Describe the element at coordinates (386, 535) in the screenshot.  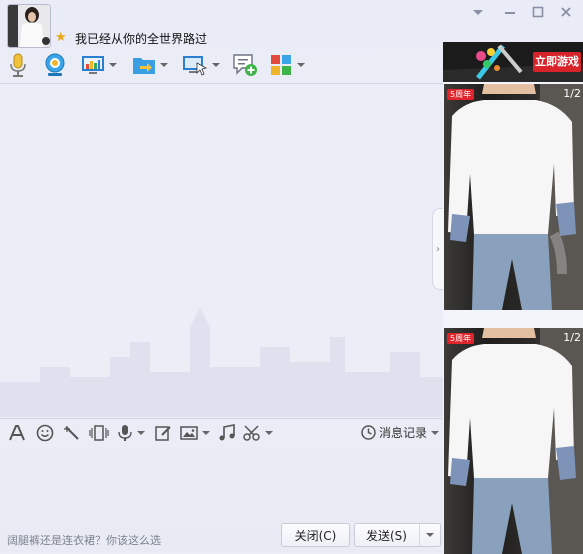
I see `send-button-label: 发送(S)` at that location.